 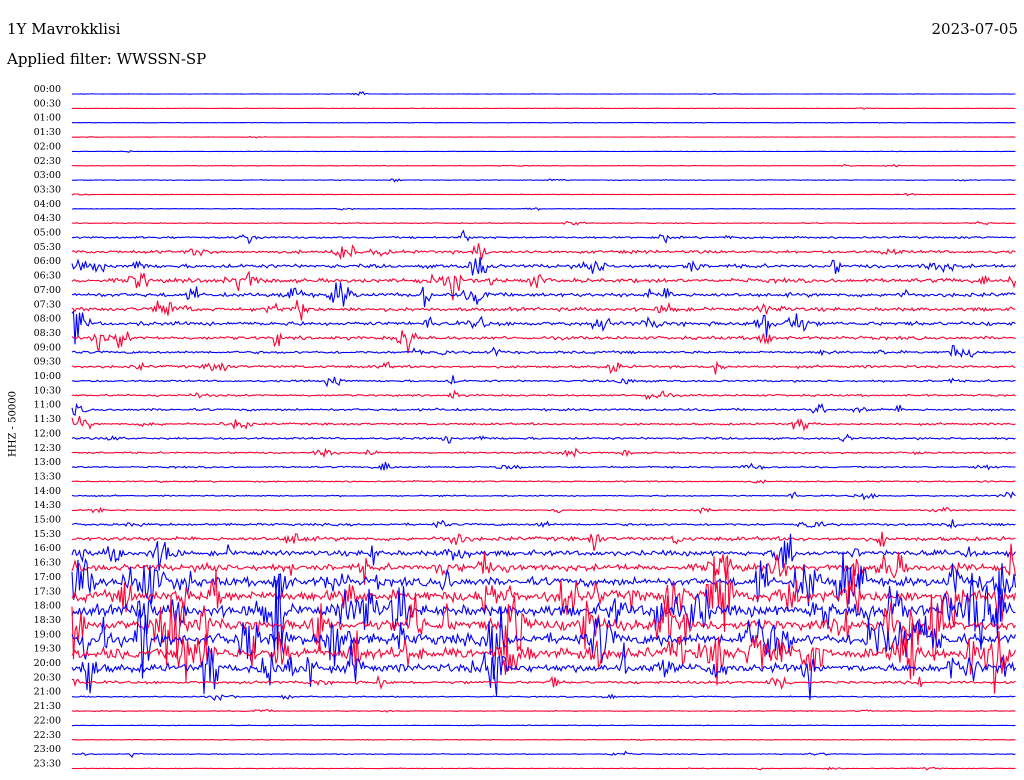 I want to click on row-time-label: 16:30, so click(x=47, y=563).